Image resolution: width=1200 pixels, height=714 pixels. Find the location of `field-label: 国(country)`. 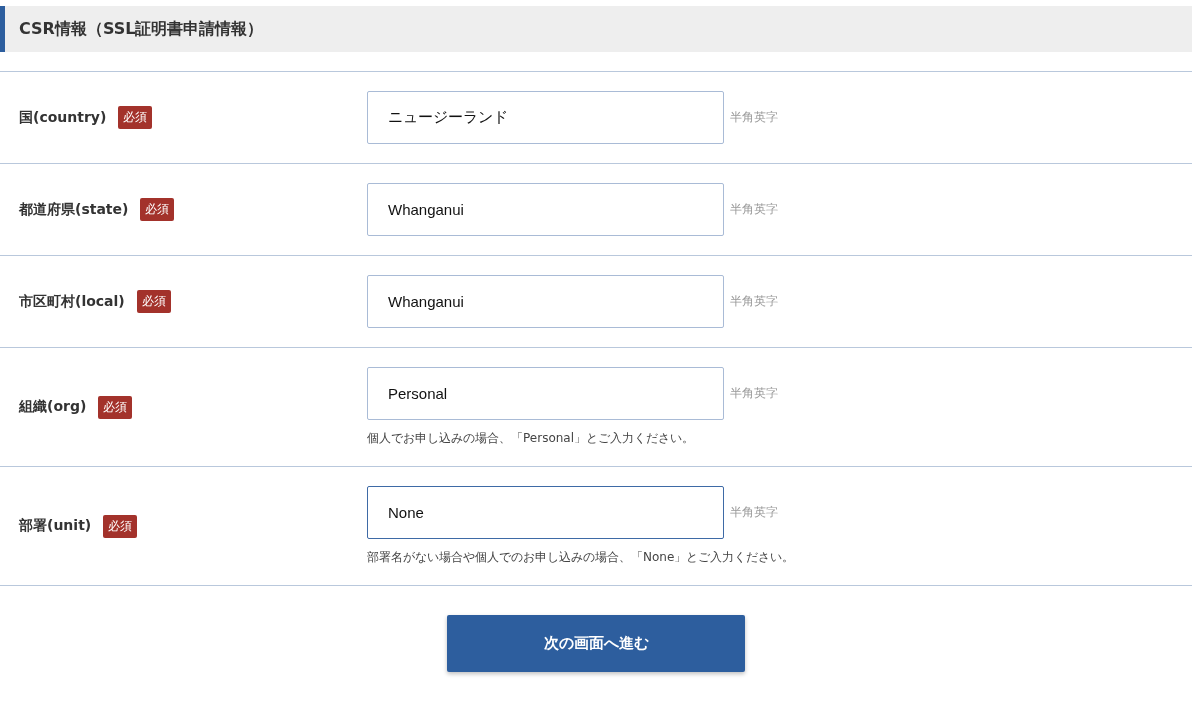

field-label: 国(country) is located at coordinates (63, 117).